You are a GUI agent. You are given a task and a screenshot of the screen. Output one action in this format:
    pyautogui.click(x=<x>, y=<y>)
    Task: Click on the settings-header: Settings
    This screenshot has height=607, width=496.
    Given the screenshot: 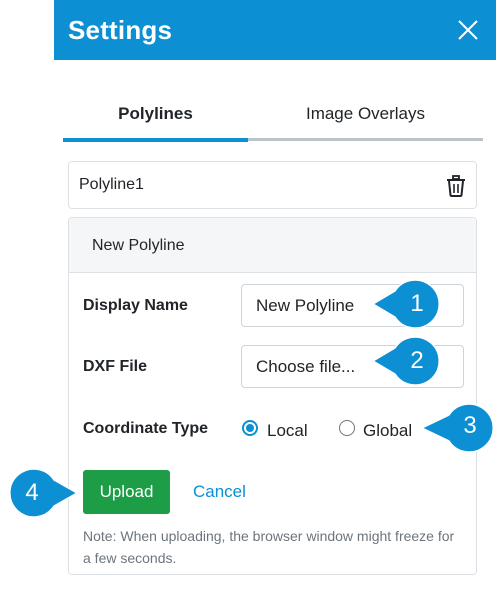 What is the action you would take?
    pyautogui.click(x=275, y=30)
    